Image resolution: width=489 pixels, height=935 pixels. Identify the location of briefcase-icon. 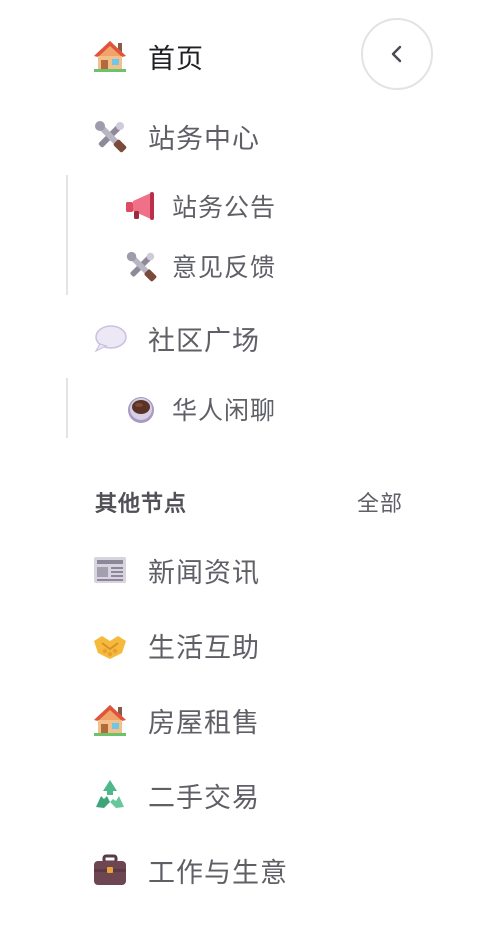
(110, 869).